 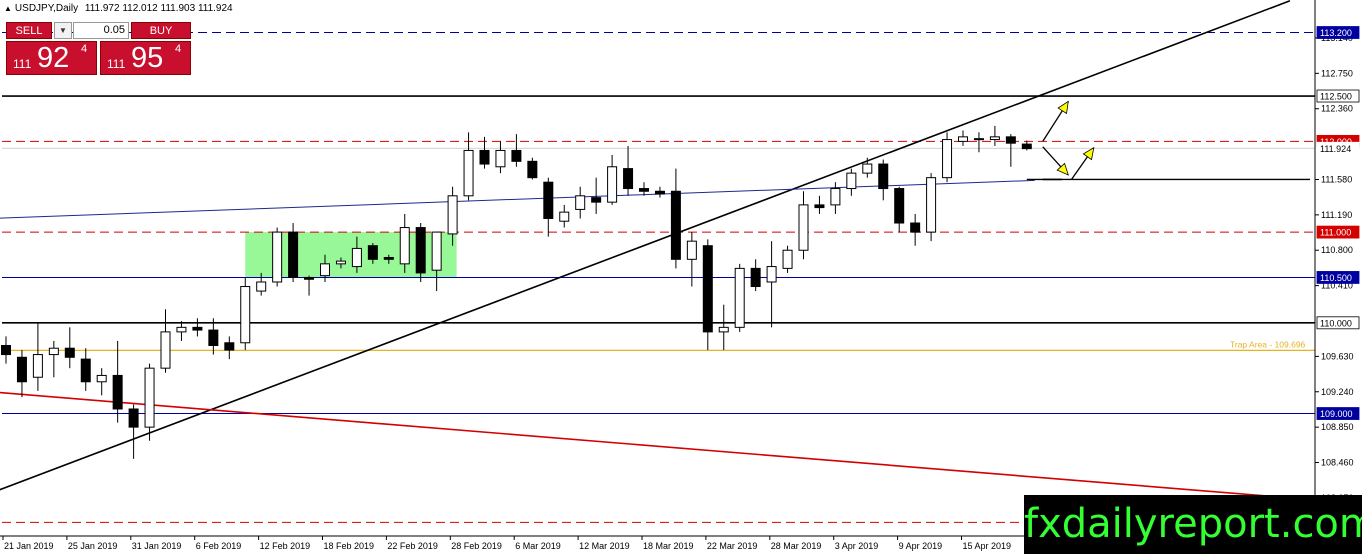 I want to click on sell-price-box: 111 92 4, so click(x=51, y=58).